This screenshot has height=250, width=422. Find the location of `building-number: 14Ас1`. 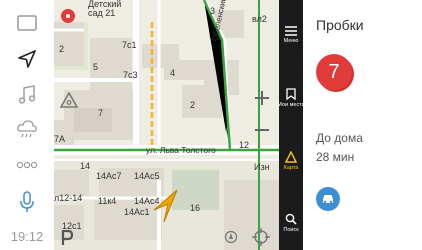

building-number: 14Ас1 is located at coordinates (137, 212).